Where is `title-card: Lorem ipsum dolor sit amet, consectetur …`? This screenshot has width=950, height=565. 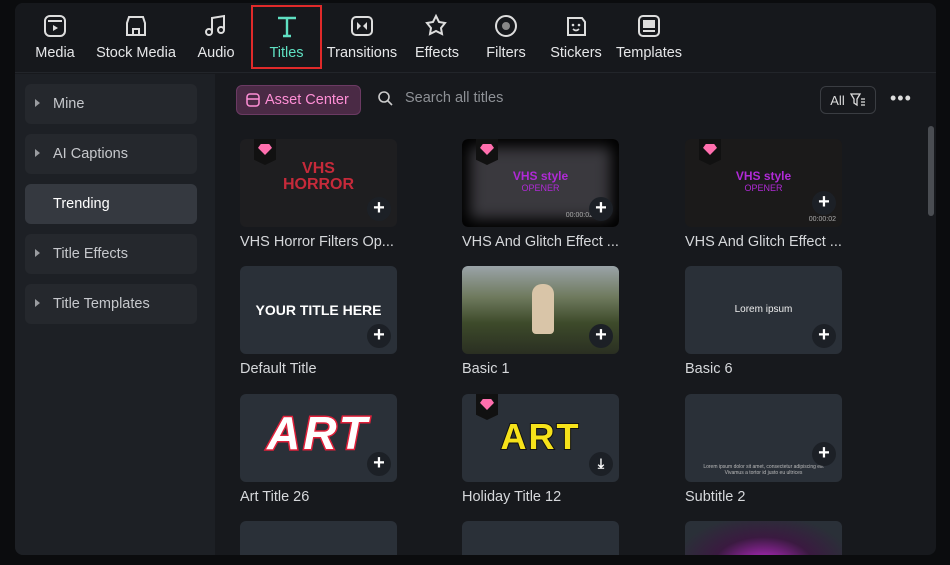
title-card: Lorem ipsum dolor sit amet, consectetur … is located at coordinates (763, 449).